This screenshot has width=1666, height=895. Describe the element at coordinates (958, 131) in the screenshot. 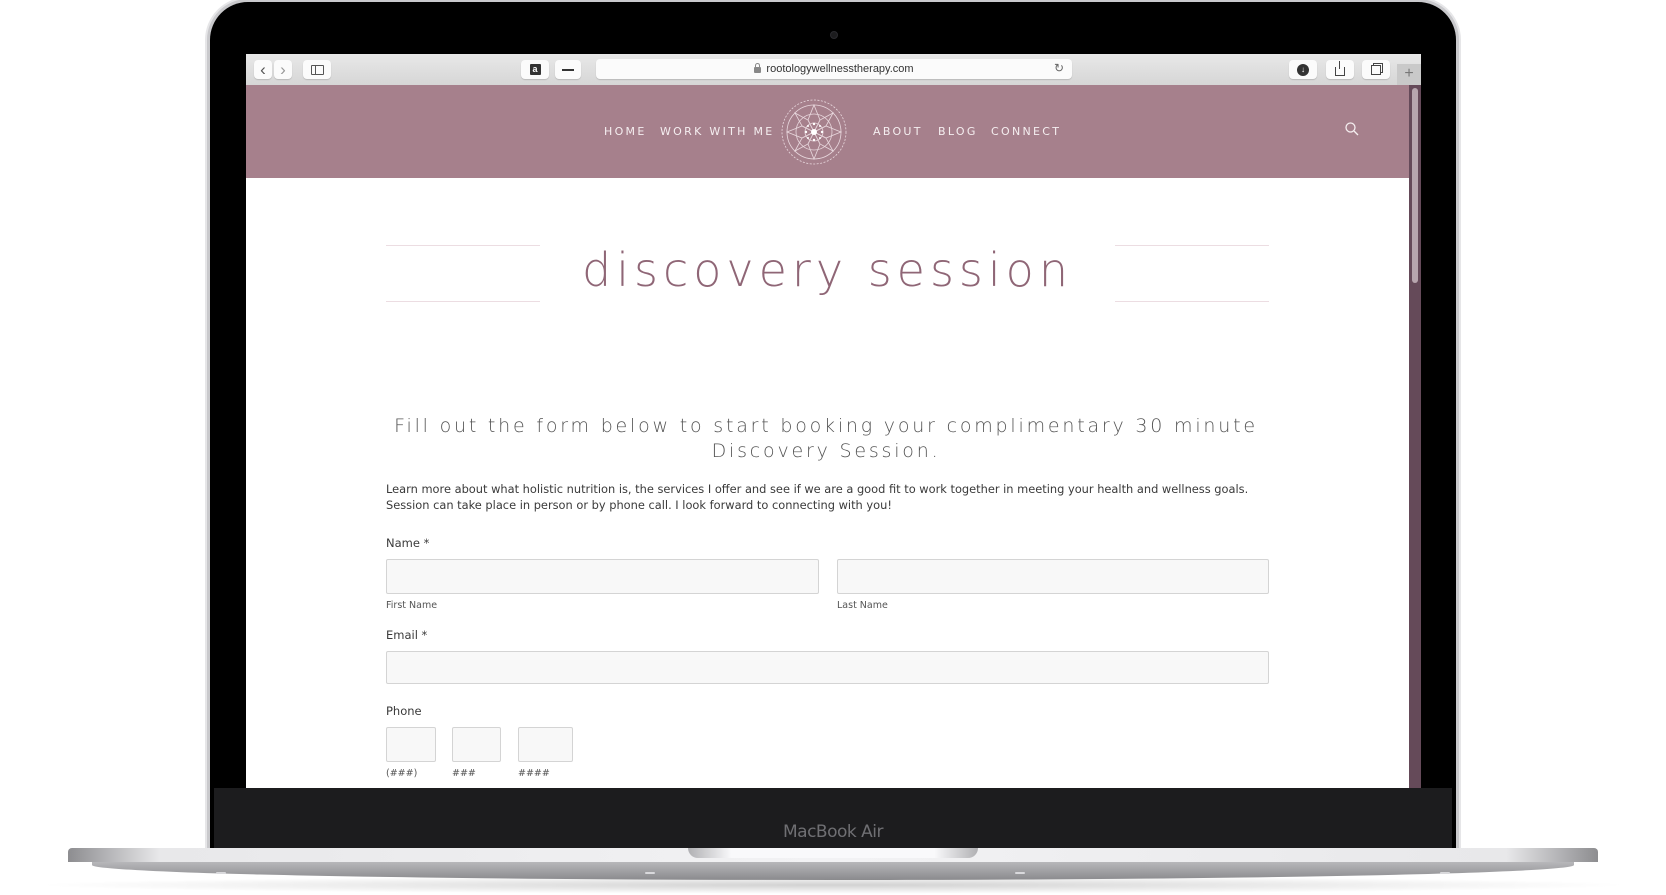

I see `nav-blog: BLOG` at that location.